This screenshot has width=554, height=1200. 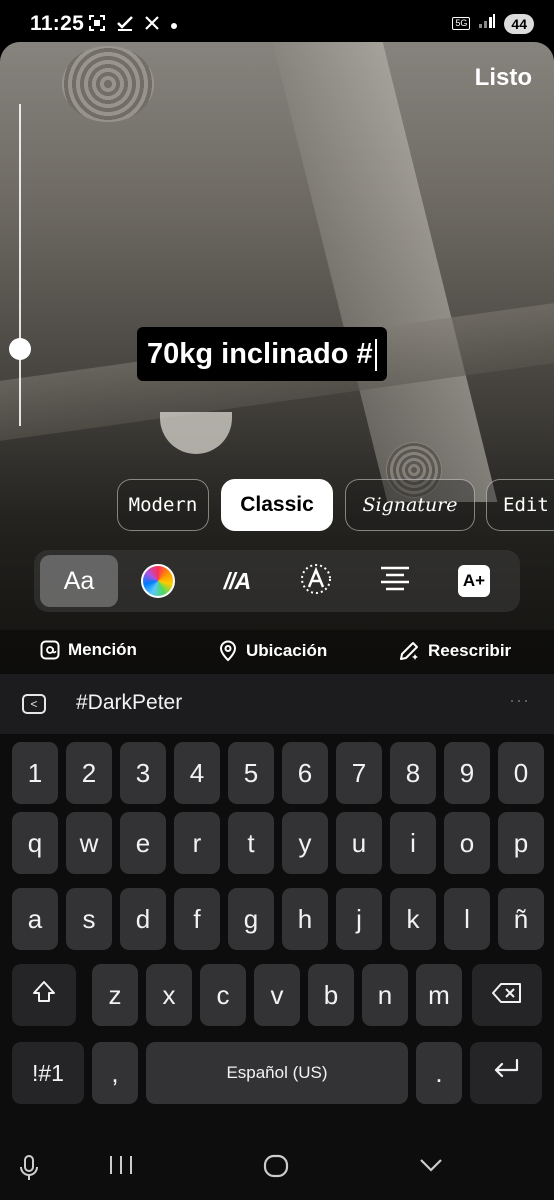 I want to click on chevron-down-icon, so click(x=431, y=1167).